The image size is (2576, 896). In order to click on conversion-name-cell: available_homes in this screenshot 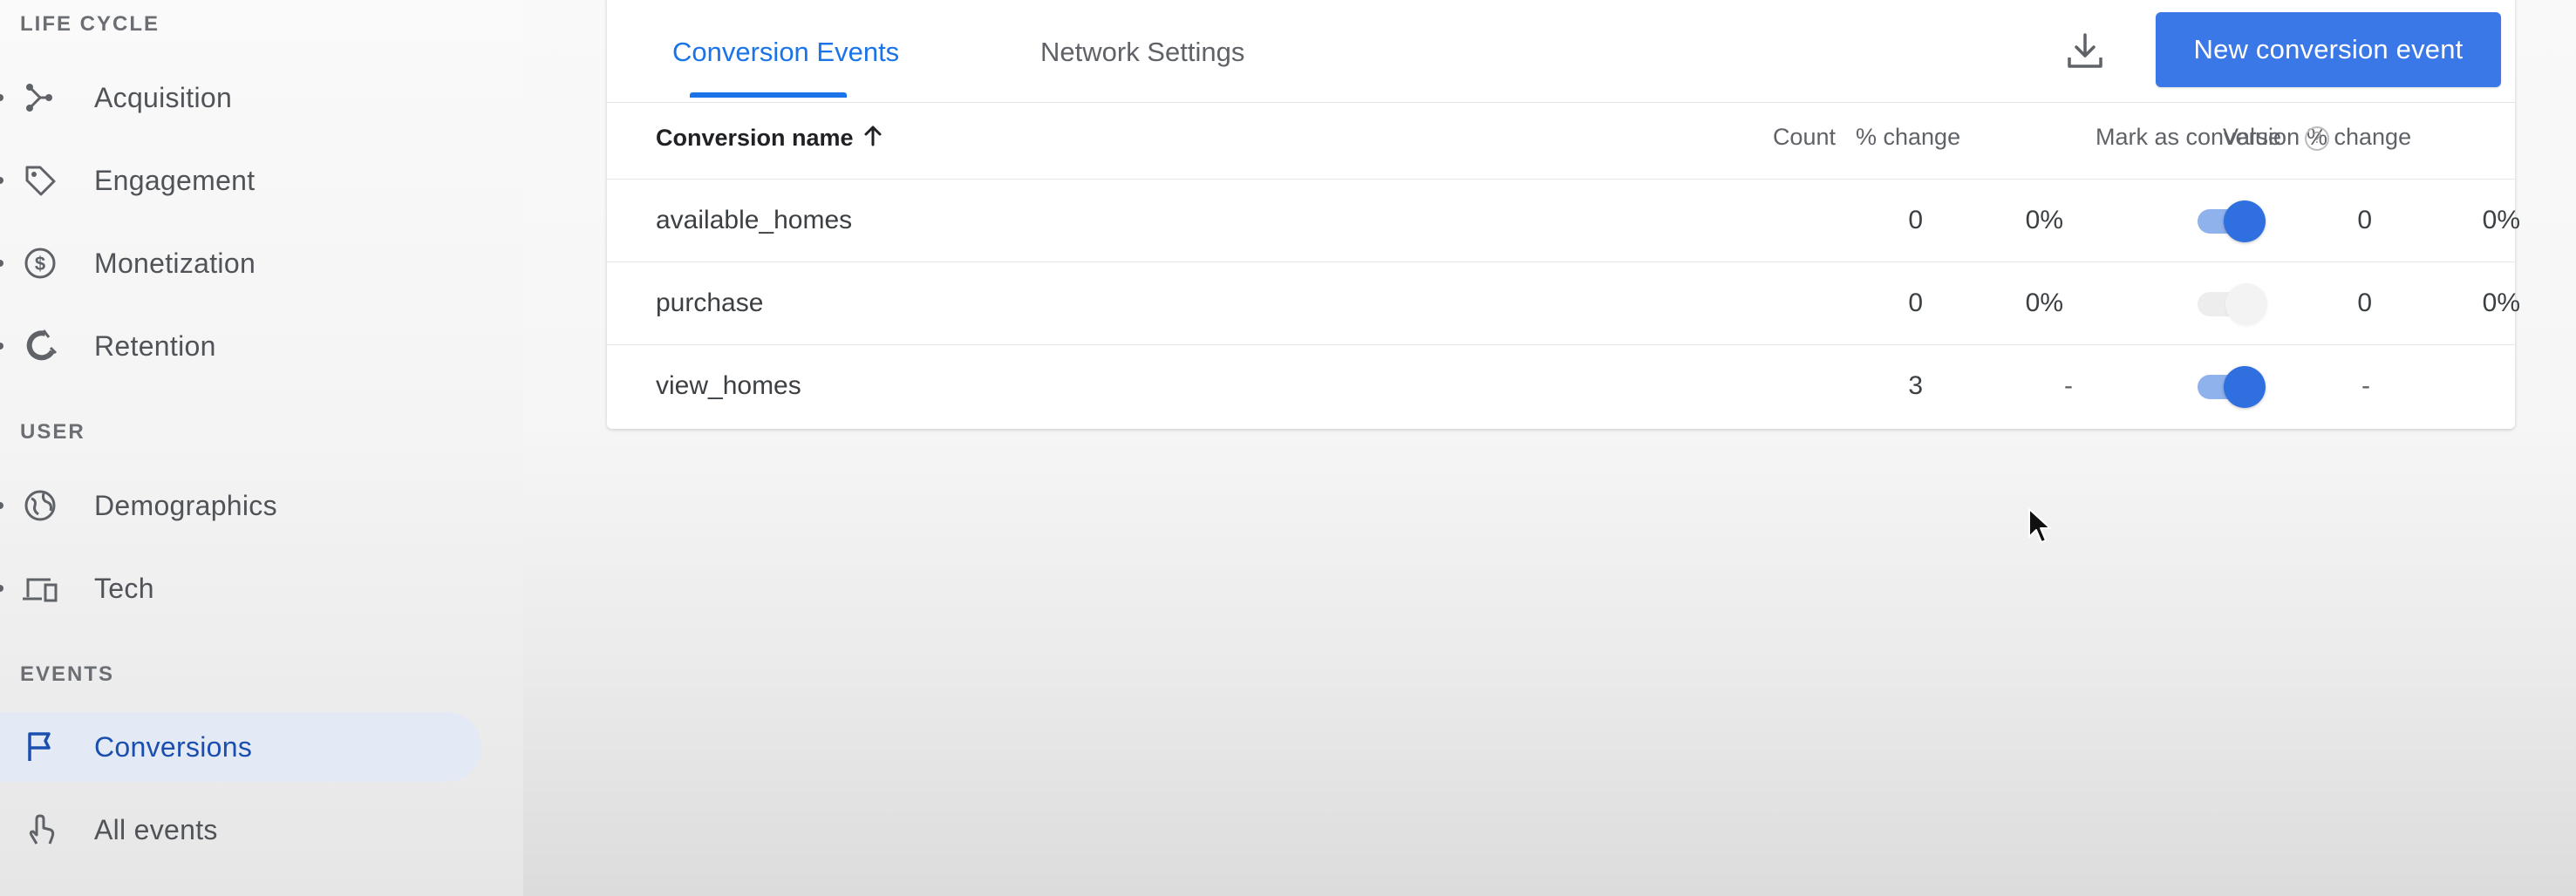, I will do `click(754, 220)`.